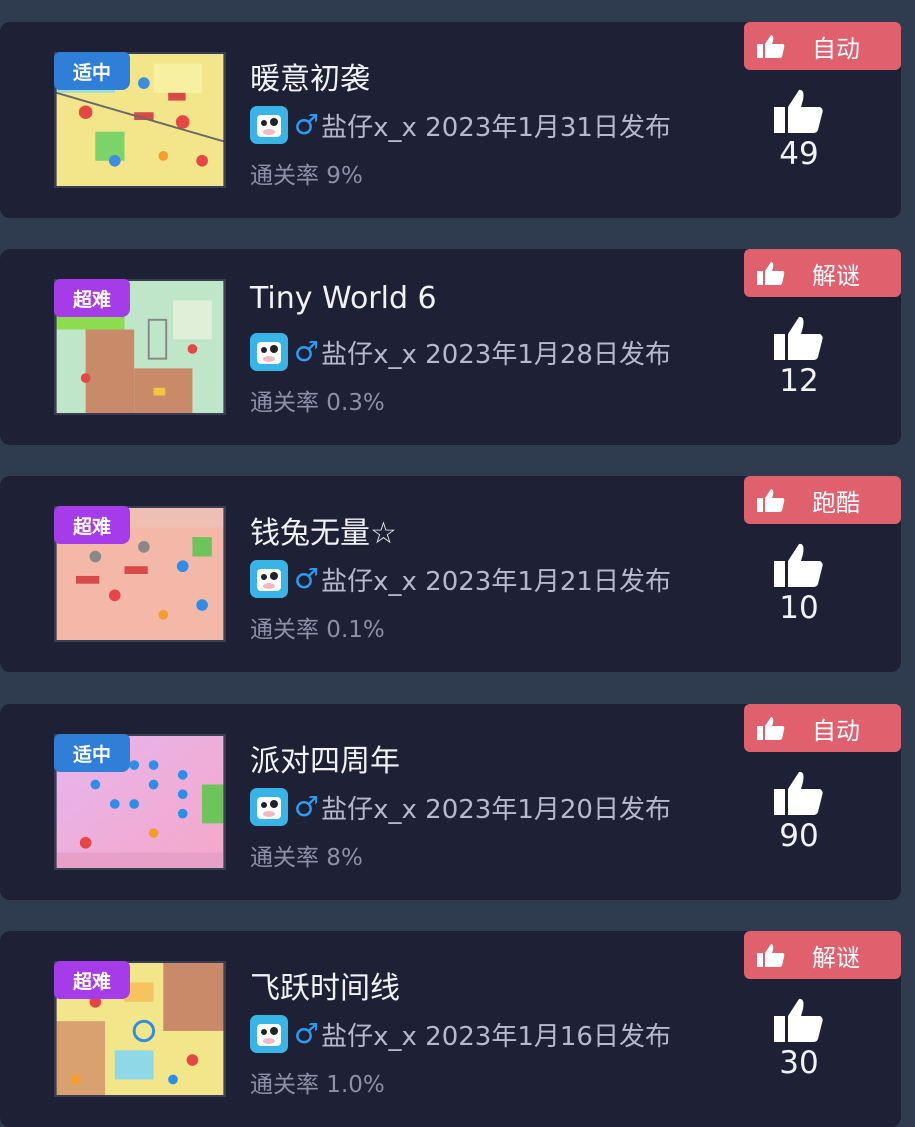 The height and width of the screenshot is (1127, 915). What do you see at coordinates (306, 858) in the screenshot?
I see `clear-rate: 通关率 8%` at bounding box center [306, 858].